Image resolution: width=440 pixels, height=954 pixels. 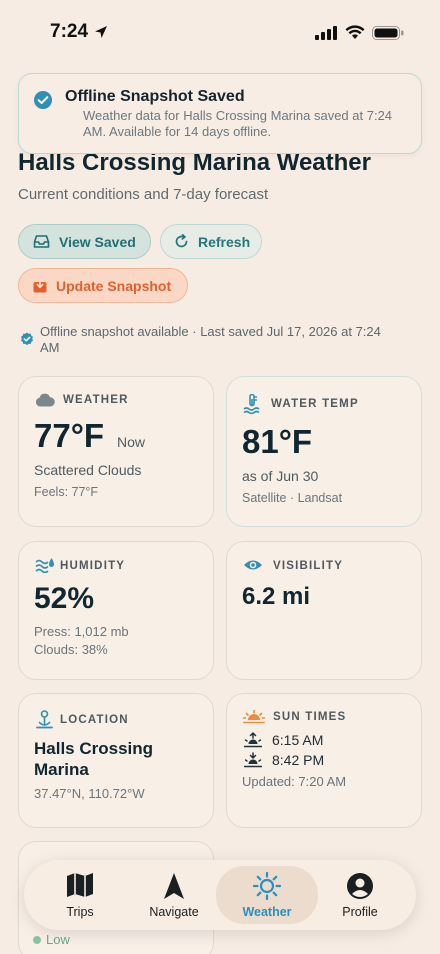 What do you see at coordinates (41, 241) in the screenshot?
I see `inbox-icon` at bounding box center [41, 241].